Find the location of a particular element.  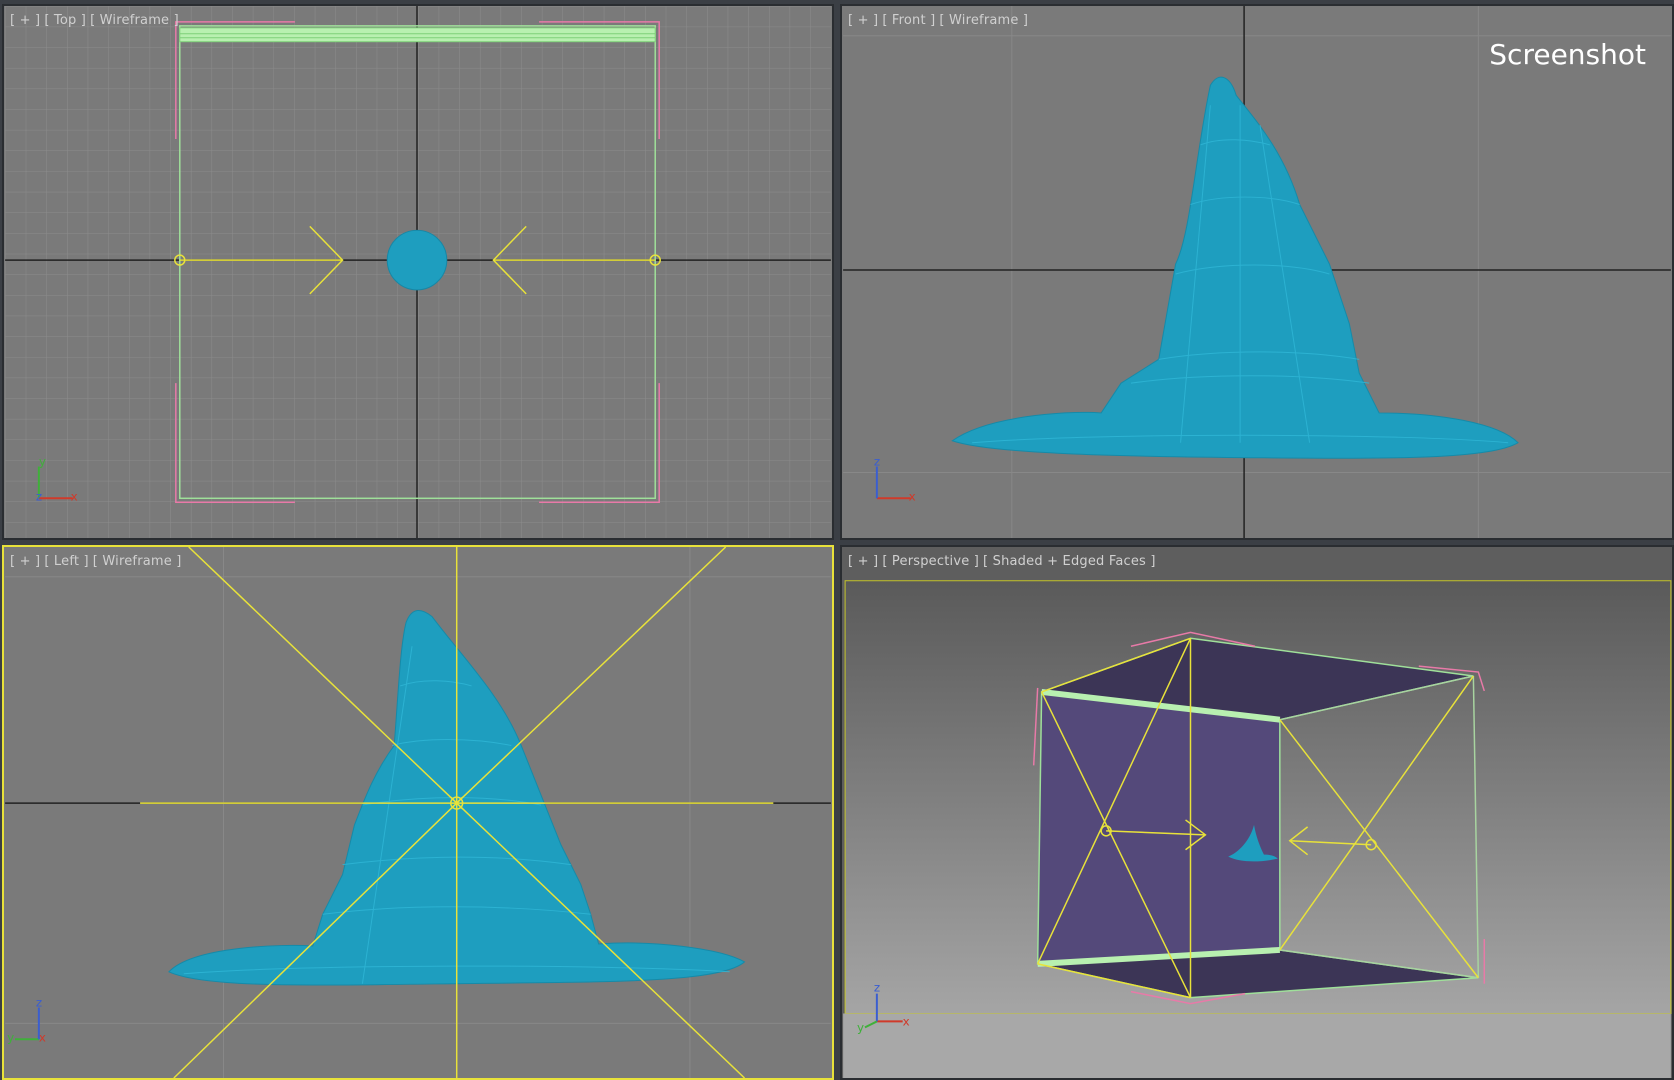

ground-area is located at coordinates (1257, 1045).